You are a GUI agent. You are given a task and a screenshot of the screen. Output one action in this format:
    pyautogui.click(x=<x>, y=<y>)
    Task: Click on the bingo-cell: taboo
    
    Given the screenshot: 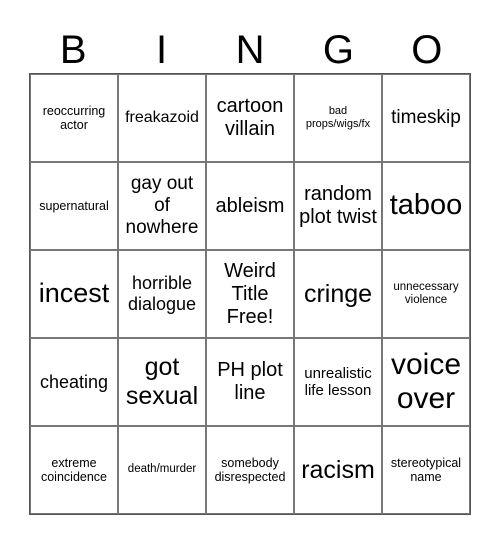 What is the action you would take?
    pyautogui.click(x=426, y=206)
    